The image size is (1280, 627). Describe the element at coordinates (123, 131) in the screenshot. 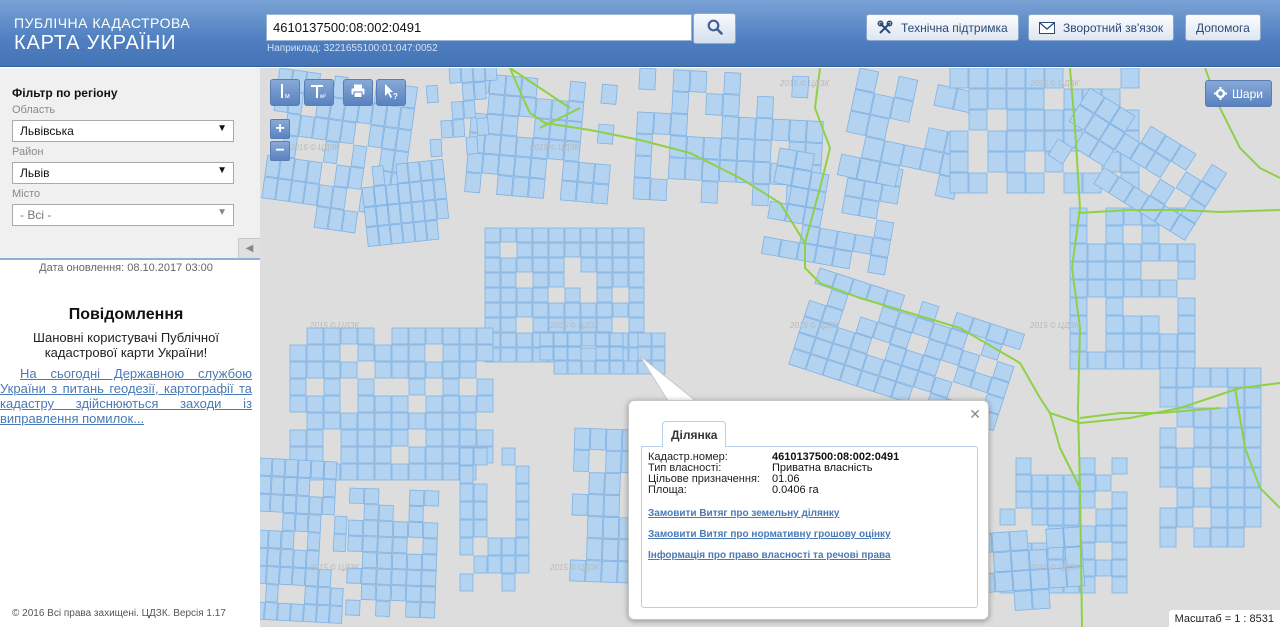

I see `oblast-select: Львівська ▼` at that location.